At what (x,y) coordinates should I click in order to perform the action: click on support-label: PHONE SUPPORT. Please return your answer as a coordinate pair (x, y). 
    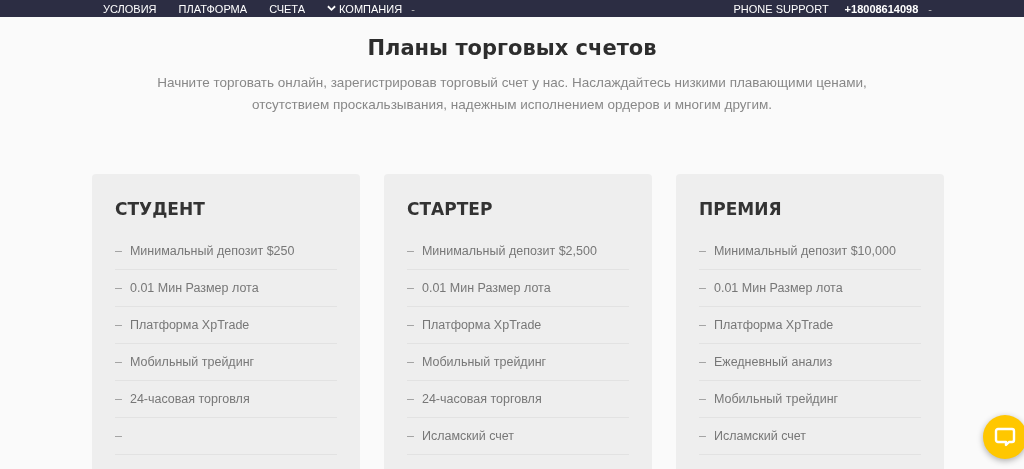
    Looking at the image, I should click on (781, 8).